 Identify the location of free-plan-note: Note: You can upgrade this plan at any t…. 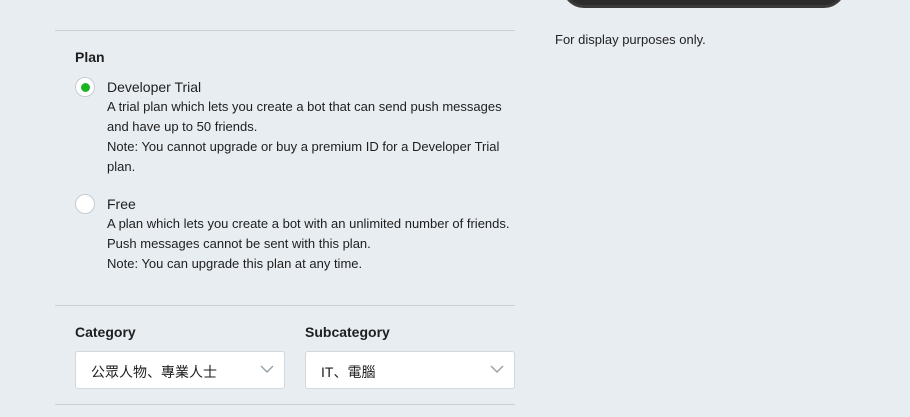
(235, 263).